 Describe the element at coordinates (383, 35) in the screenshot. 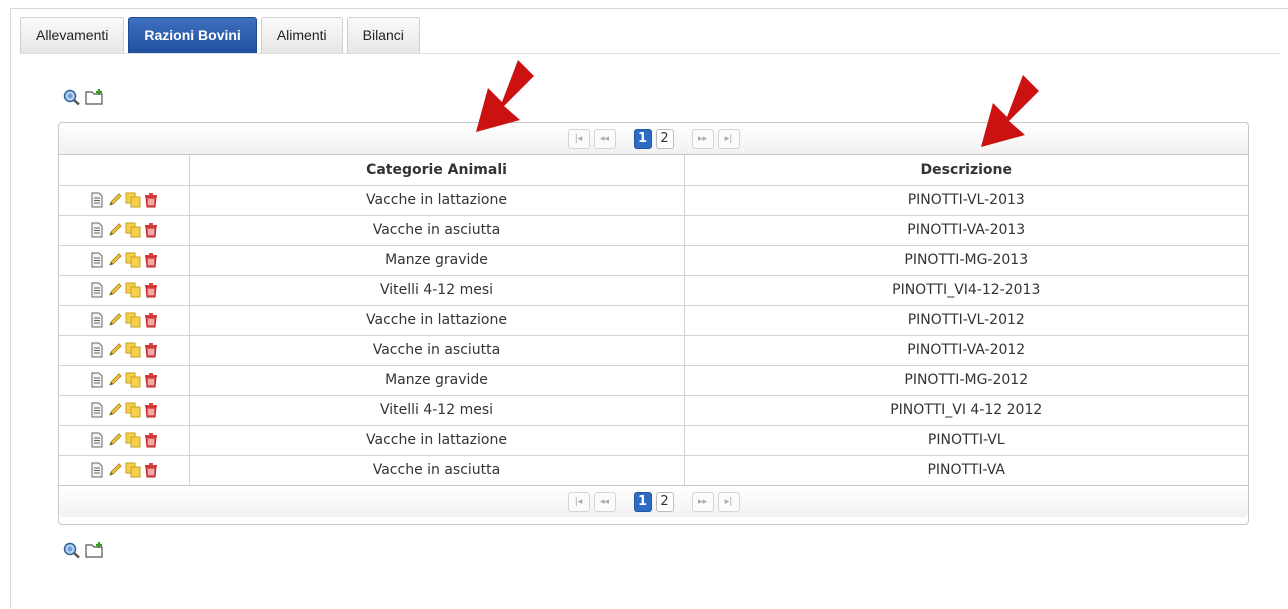

I see `tab-bilanci: Bilanci` at that location.